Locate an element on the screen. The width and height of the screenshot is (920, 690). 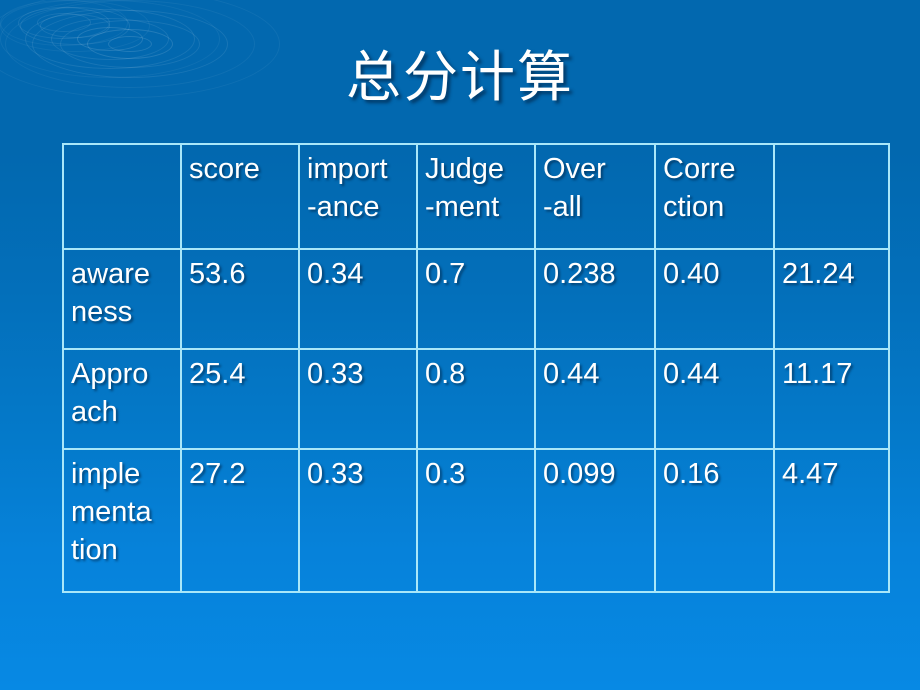
header-line: ction is located at coordinates (694, 207).